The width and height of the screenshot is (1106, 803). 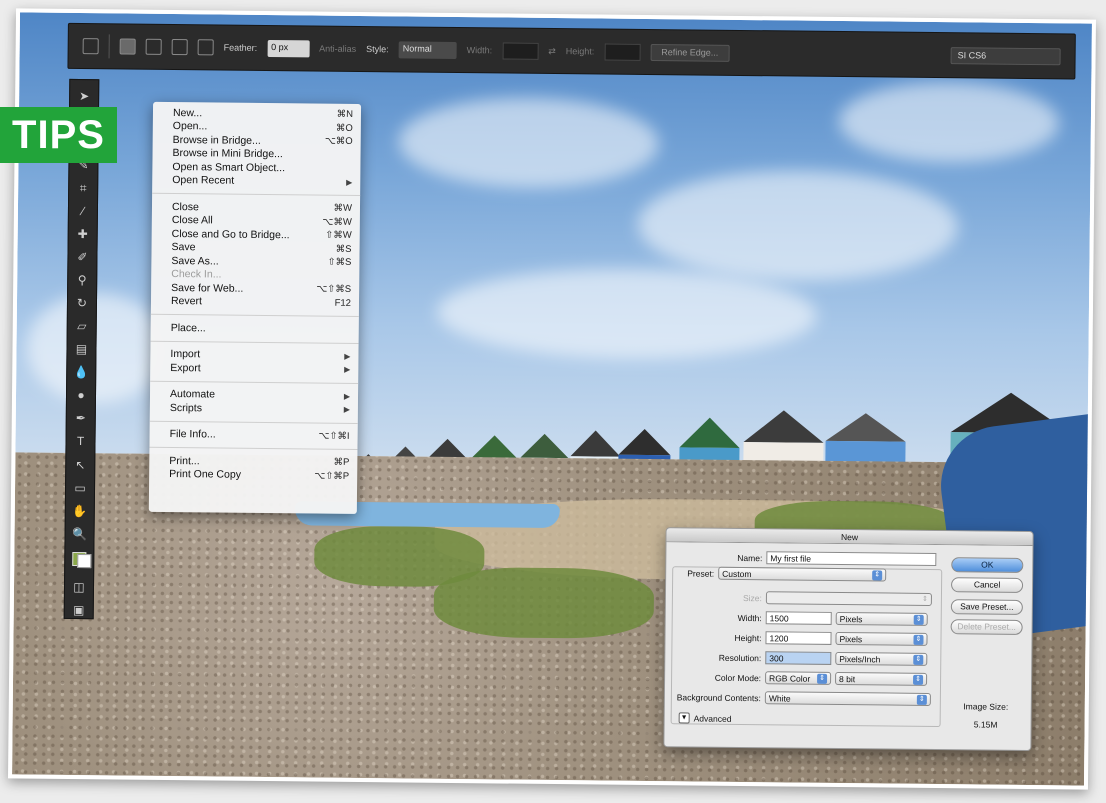 What do you see at coordinates (80, 488) in the screenshot?
I see `shape-tool-icon: ▭` at bounding box center [80, 488].